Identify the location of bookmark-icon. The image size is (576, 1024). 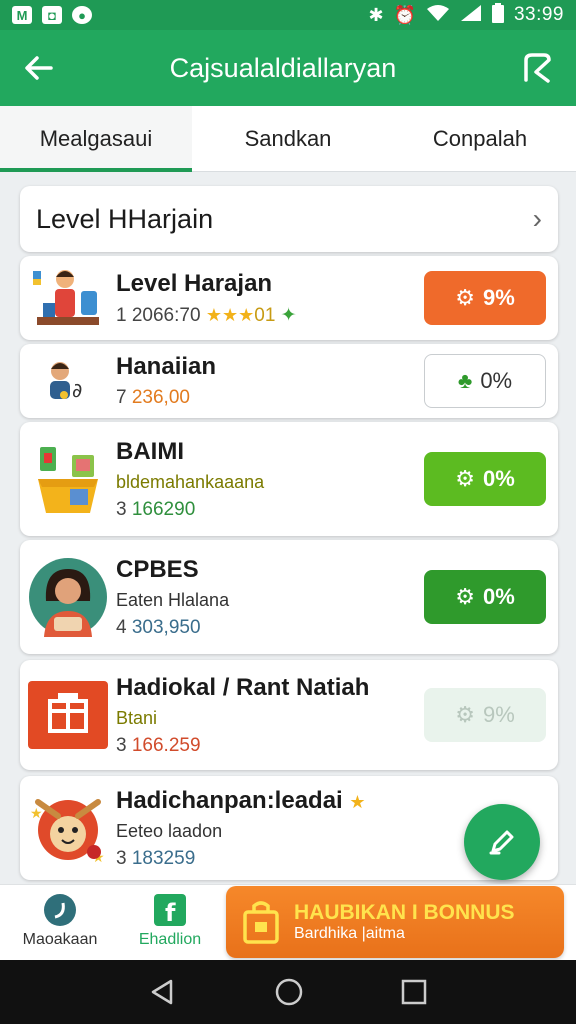
(537, 68).